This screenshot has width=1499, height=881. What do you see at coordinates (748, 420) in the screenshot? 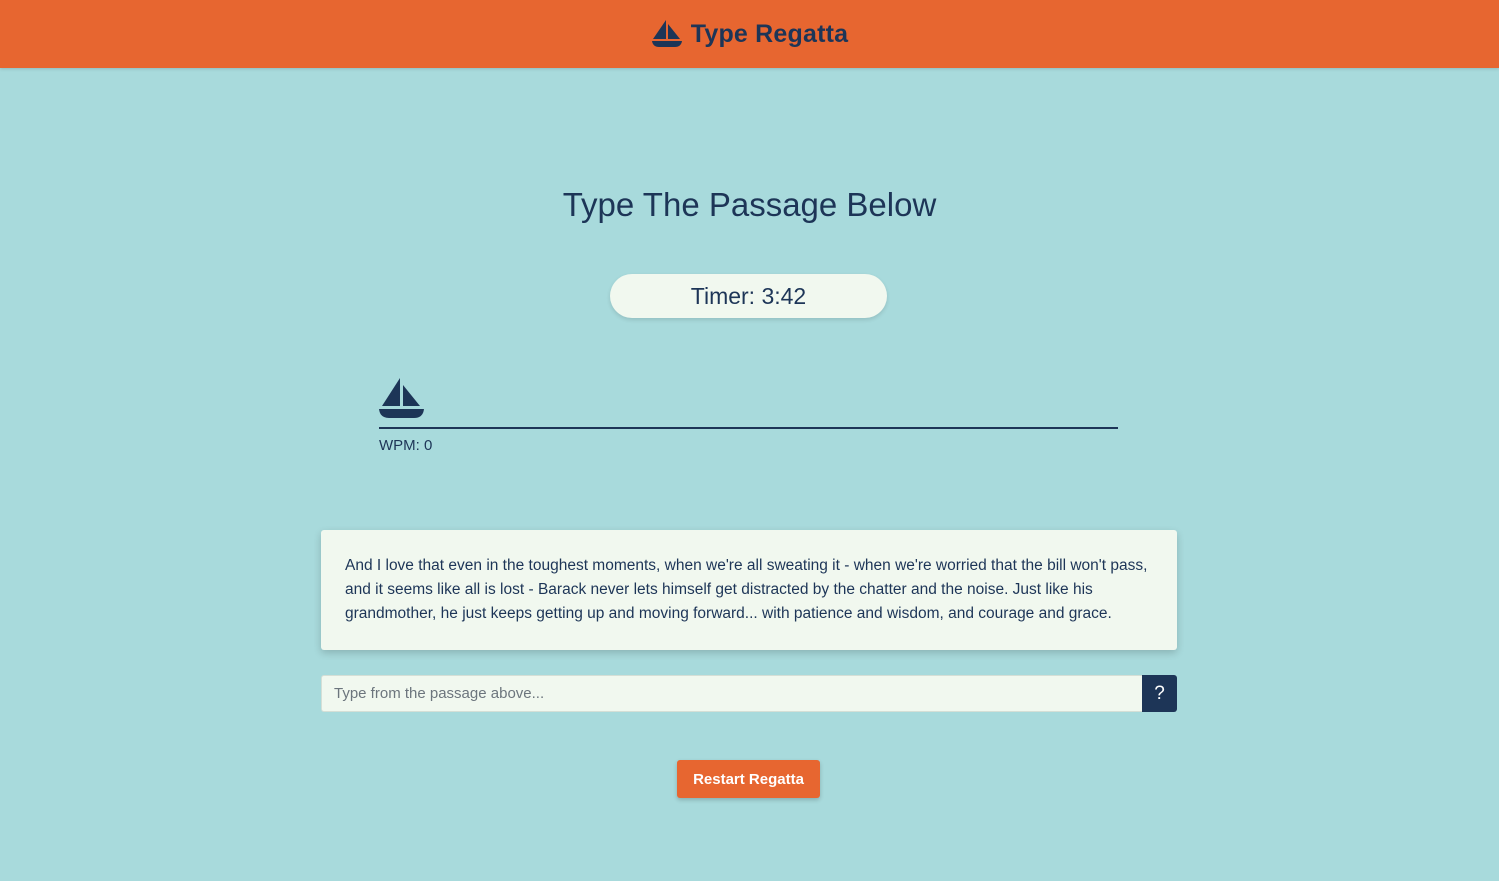
I see `race-track: WPM: 0` at bounding box center [748, 420].